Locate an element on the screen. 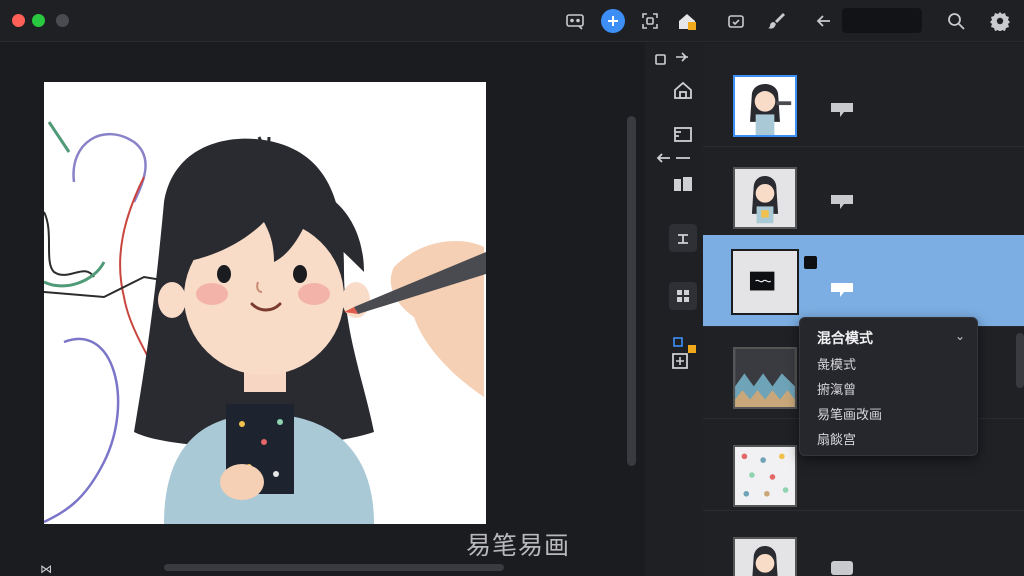 The image size is (1024, 576). canvas-vertical-scrollbar is located at coordinates (631, 291).